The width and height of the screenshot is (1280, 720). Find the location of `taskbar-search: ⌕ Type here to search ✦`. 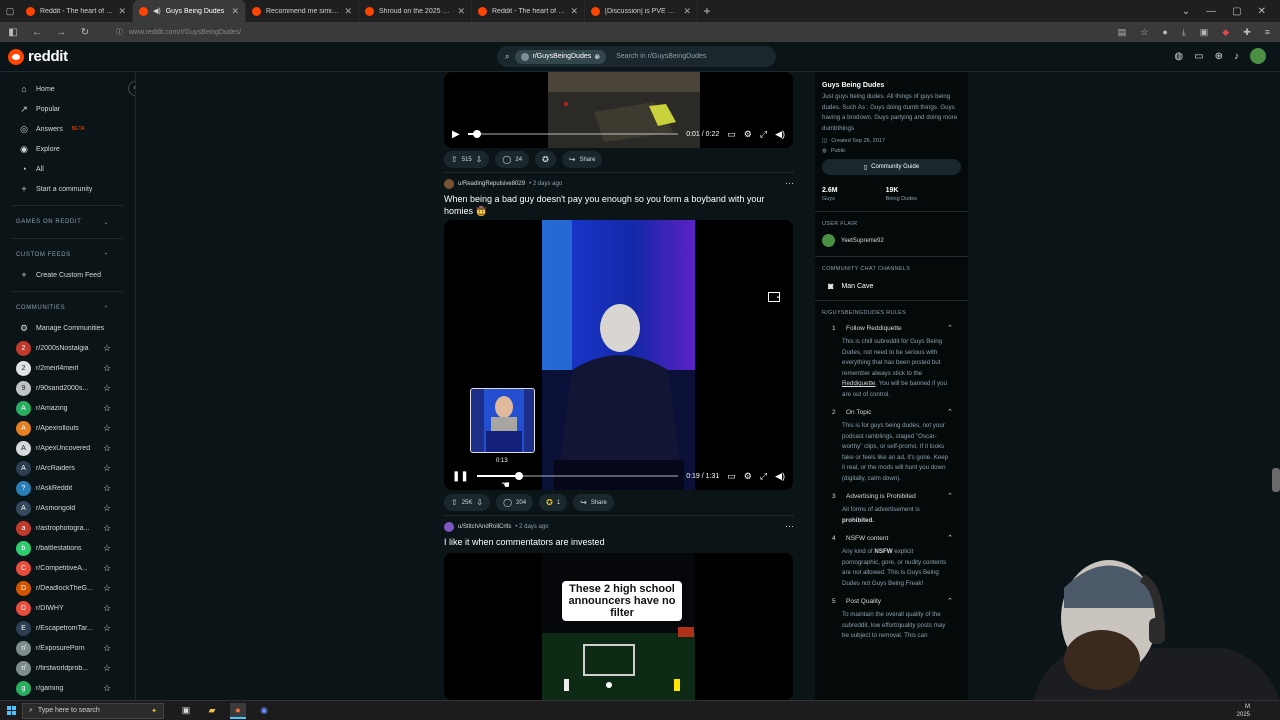

taskbar-search: ⌕ Type here to search ✦ is located at coordinates (93, 710).